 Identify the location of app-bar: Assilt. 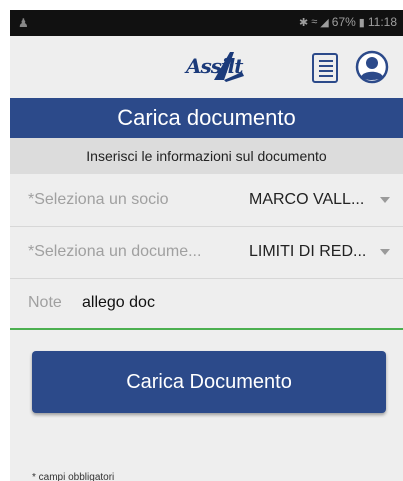
(206, 66).